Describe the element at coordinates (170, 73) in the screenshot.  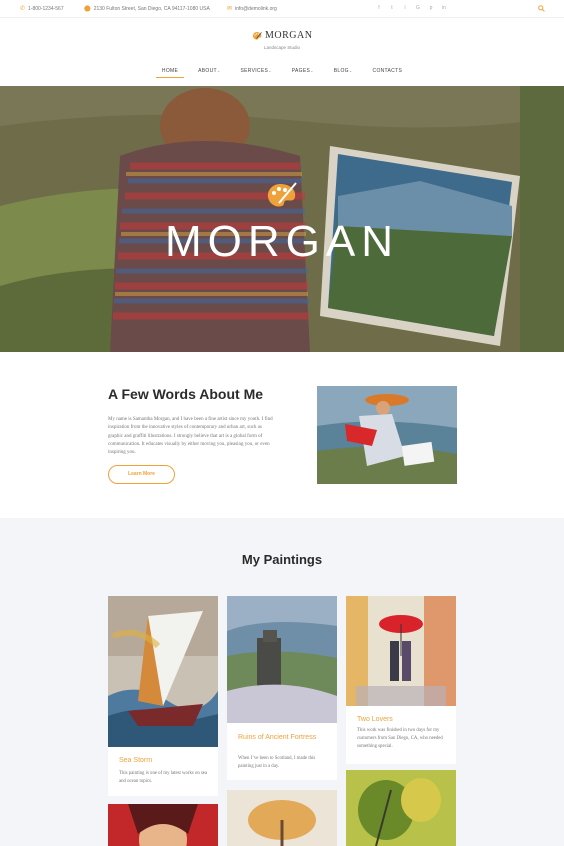
I see `nav-home: HOME` at that location.